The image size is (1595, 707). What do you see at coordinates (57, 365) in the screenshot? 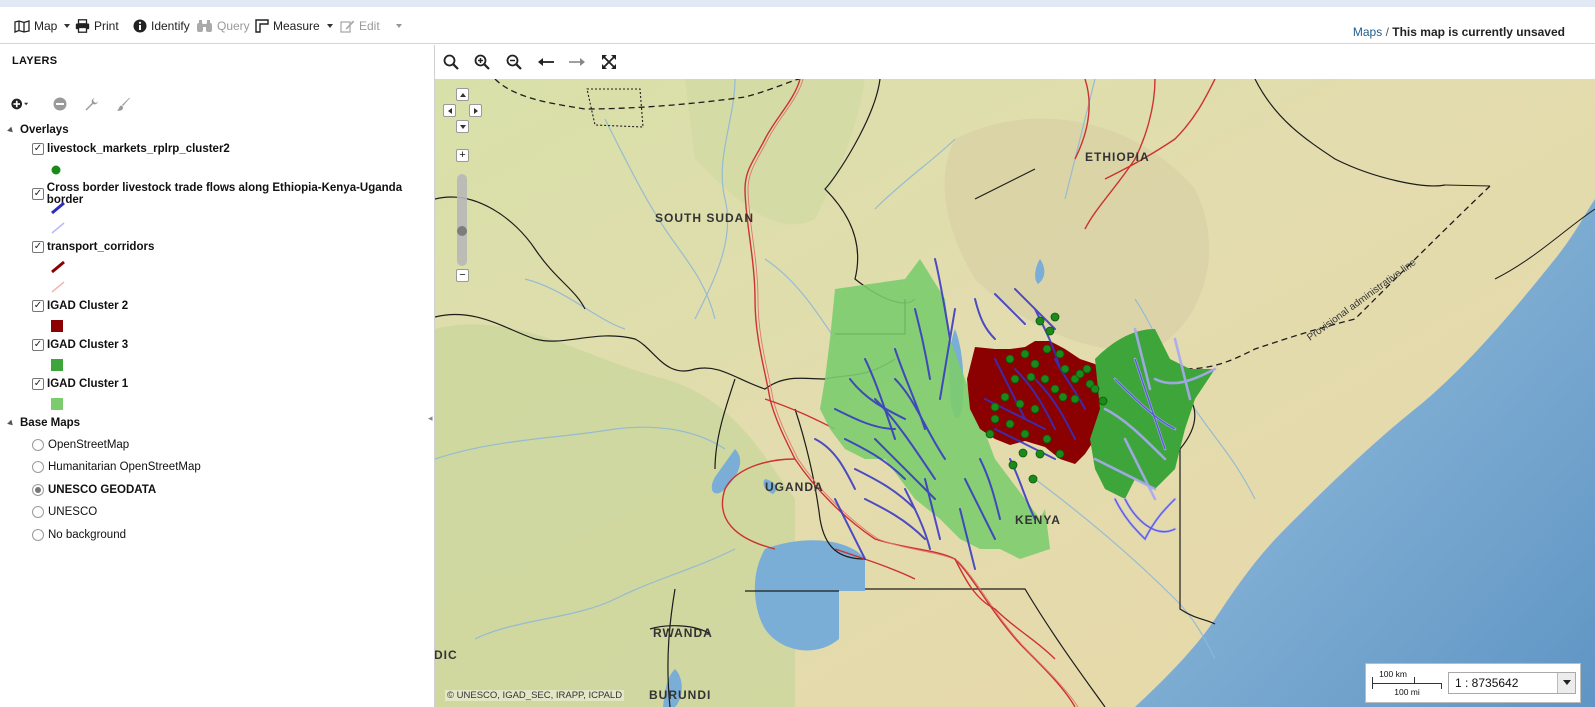
I see `cluster3-legend-icon` at bounding box center [57, 365].